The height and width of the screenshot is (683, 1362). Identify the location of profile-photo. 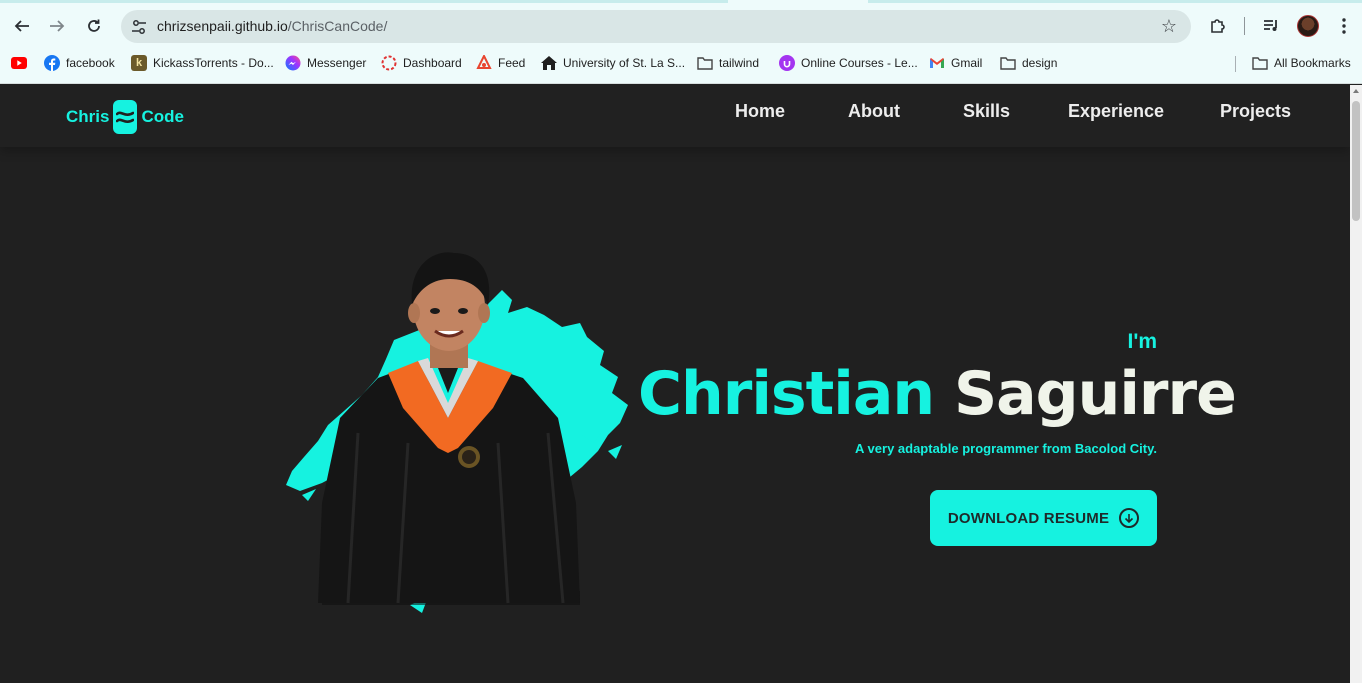
(449, 428).